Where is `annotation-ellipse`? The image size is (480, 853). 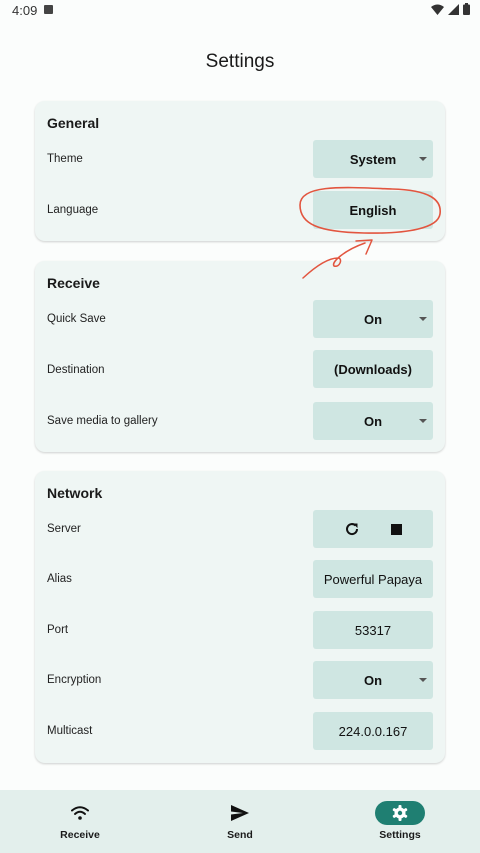
annotation-ellipse is located at coordinates (370, 210).